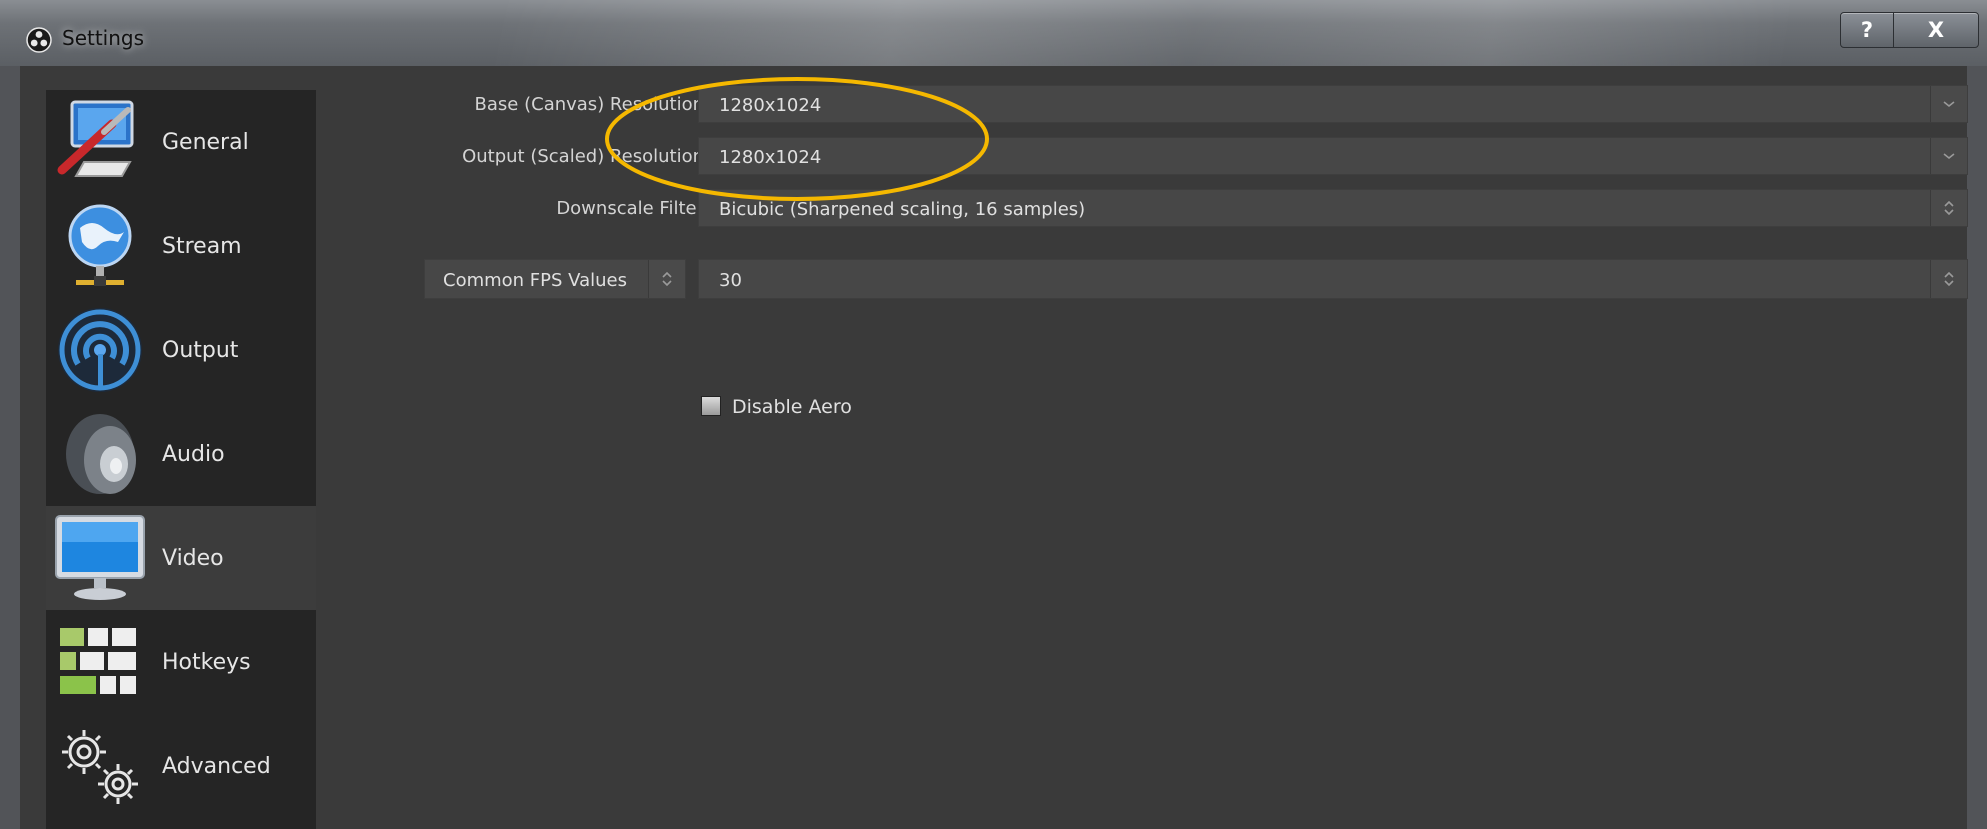 Image resolution: width=1987 pixels, height=829 pixels. What do you see at coordinates (95, 138) in the screenshot?
I see `general-settings-icon` at bounding box center [95, 138].